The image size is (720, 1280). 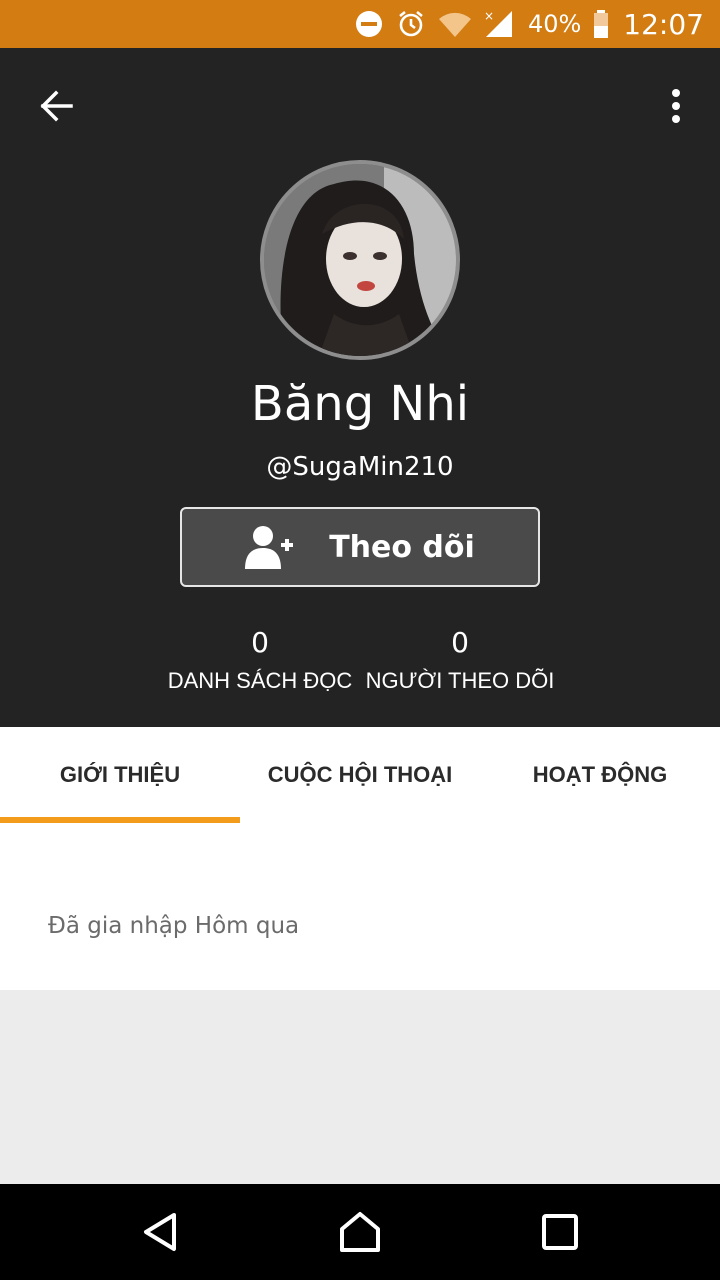 I want to click on follow-button: Theo dõi, so click(x=360, y=547).